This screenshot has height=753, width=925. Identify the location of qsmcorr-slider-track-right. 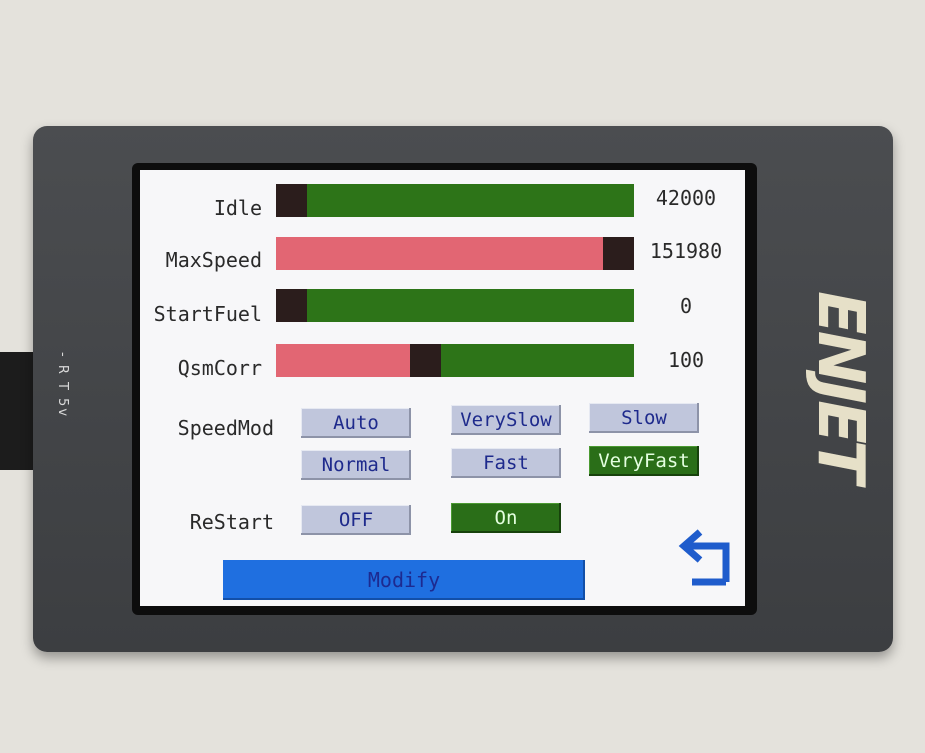
(537, 360).